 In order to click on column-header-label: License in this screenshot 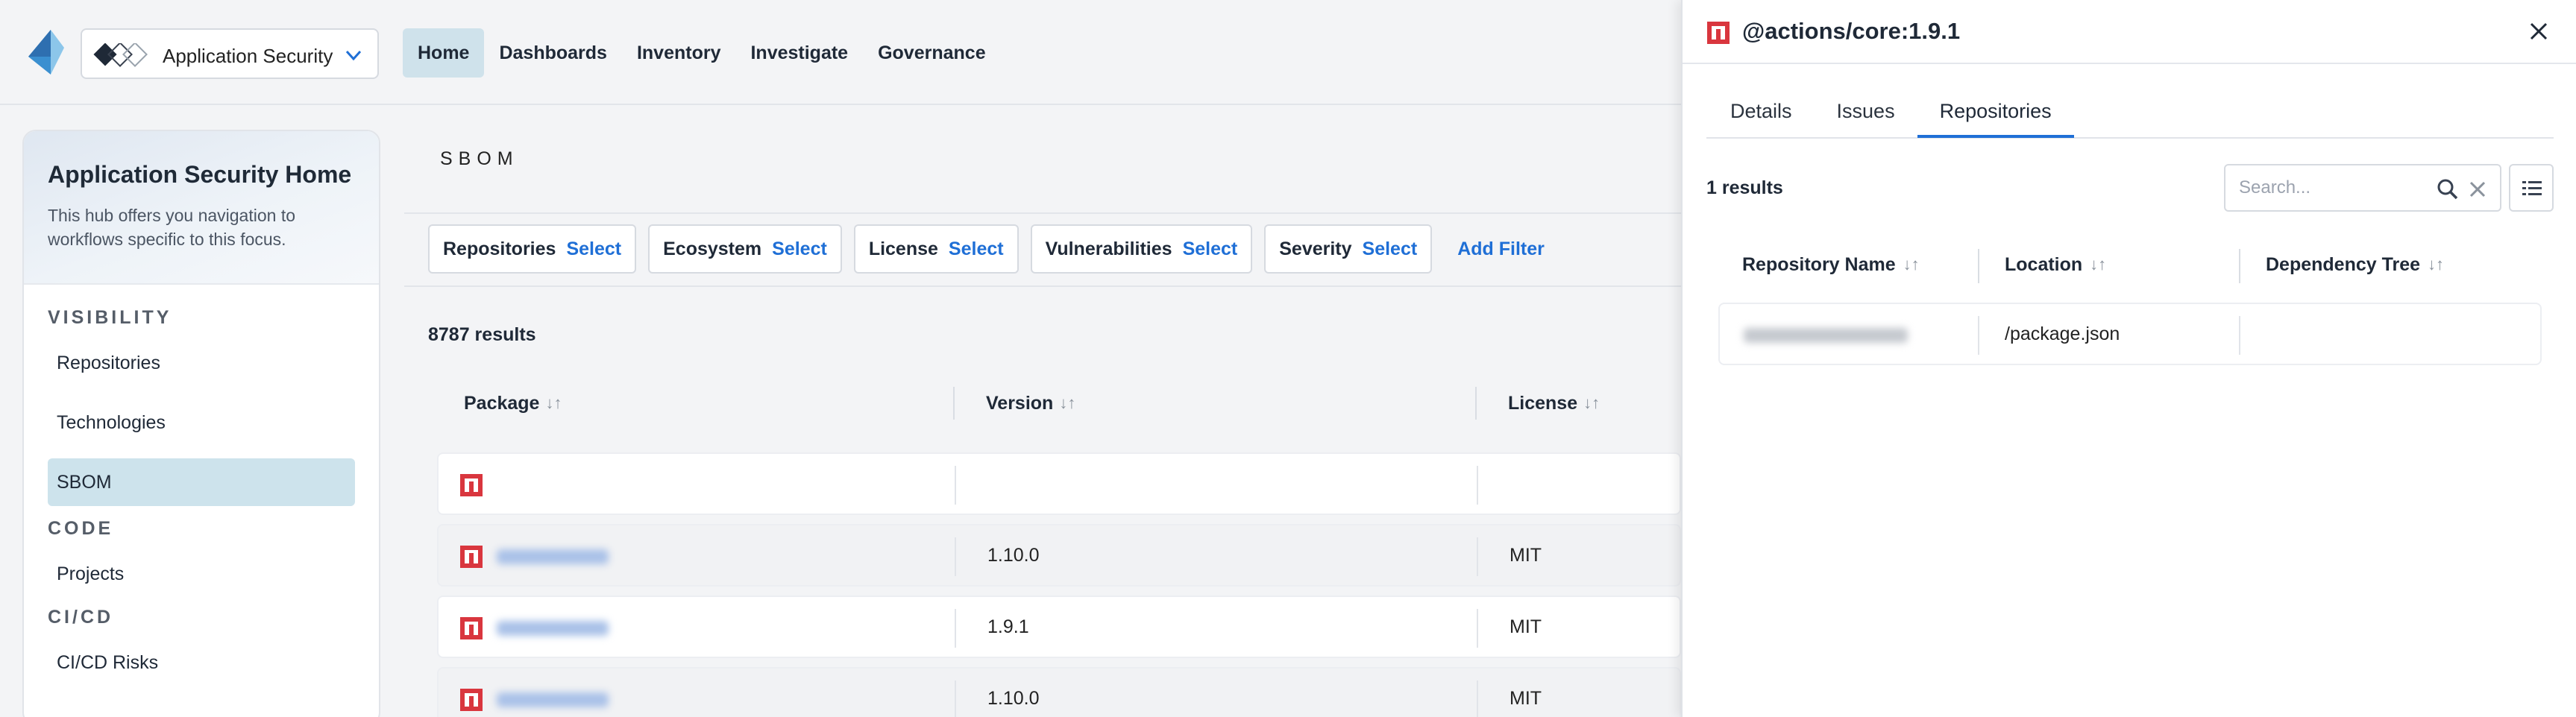, I will do `click(1543, 403)`.